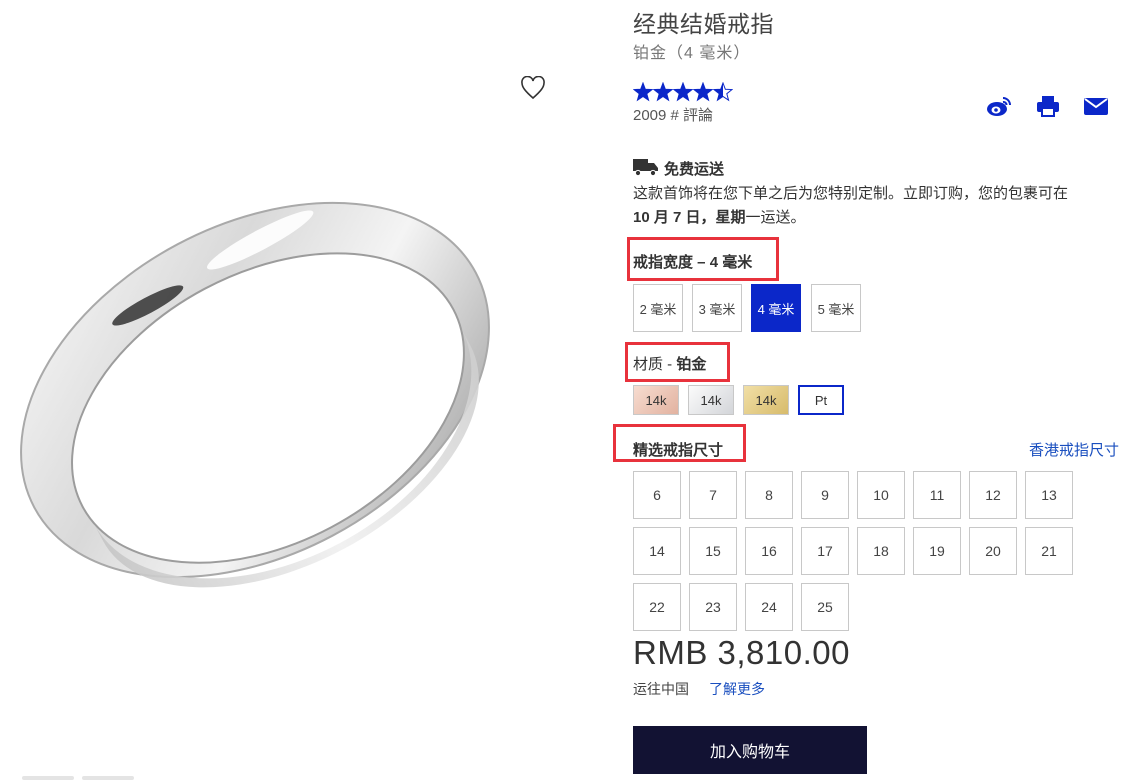 This screenshot has height=780, width=1127. What do you see at coordinates (713, 607) in the screenshot?
I see `size-option: 23` at bounding box center [713, 607].